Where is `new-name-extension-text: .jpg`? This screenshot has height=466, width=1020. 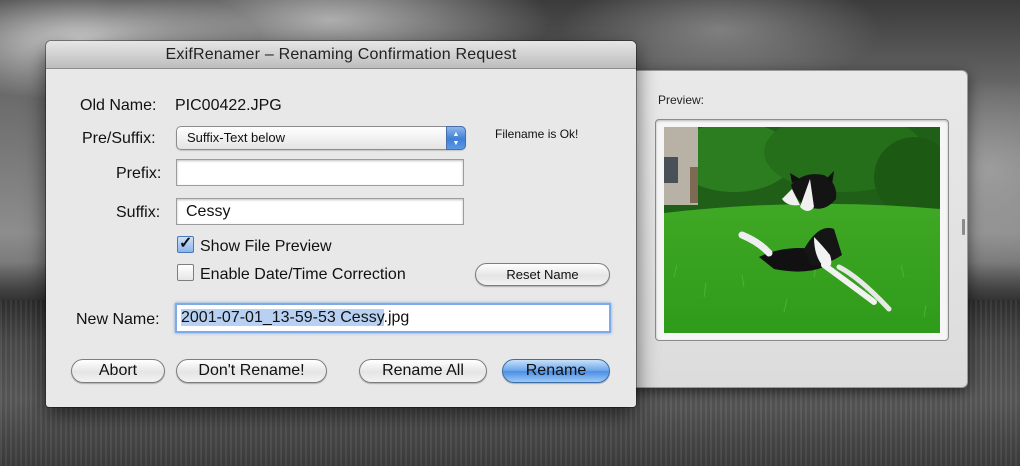 new-name-extension-text: .jpg is located at coordinates (396, 317).